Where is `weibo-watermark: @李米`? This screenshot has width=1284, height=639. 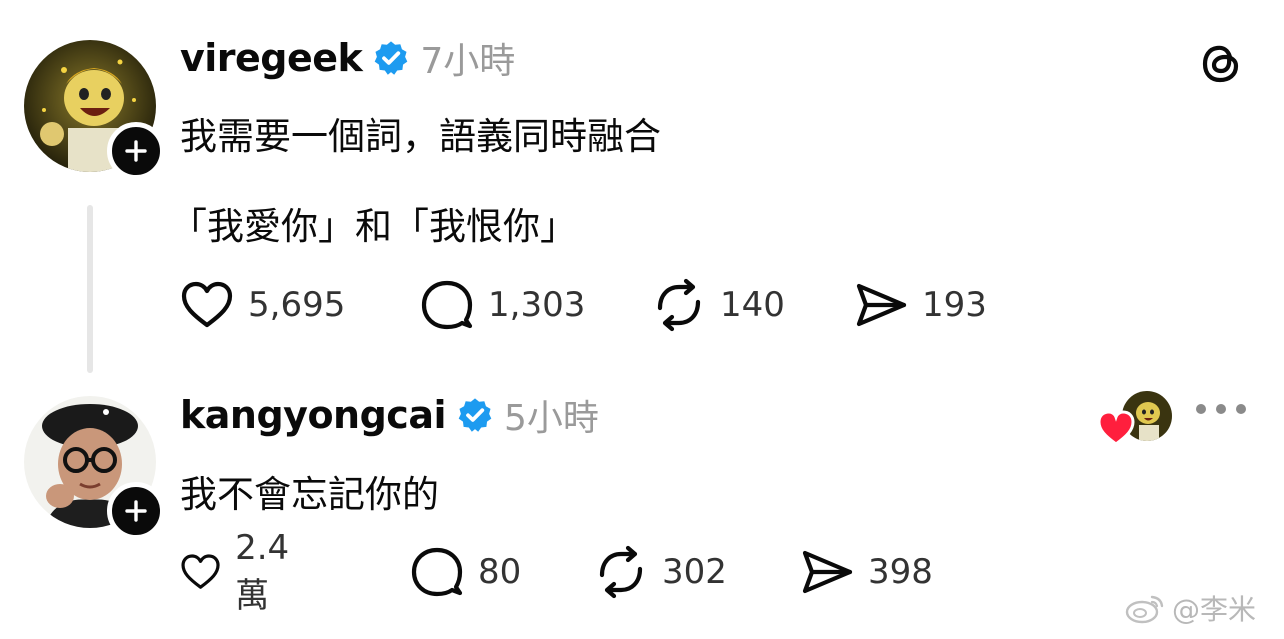
weibo-watermark: @李米 is located at coordinates (1190, 608).